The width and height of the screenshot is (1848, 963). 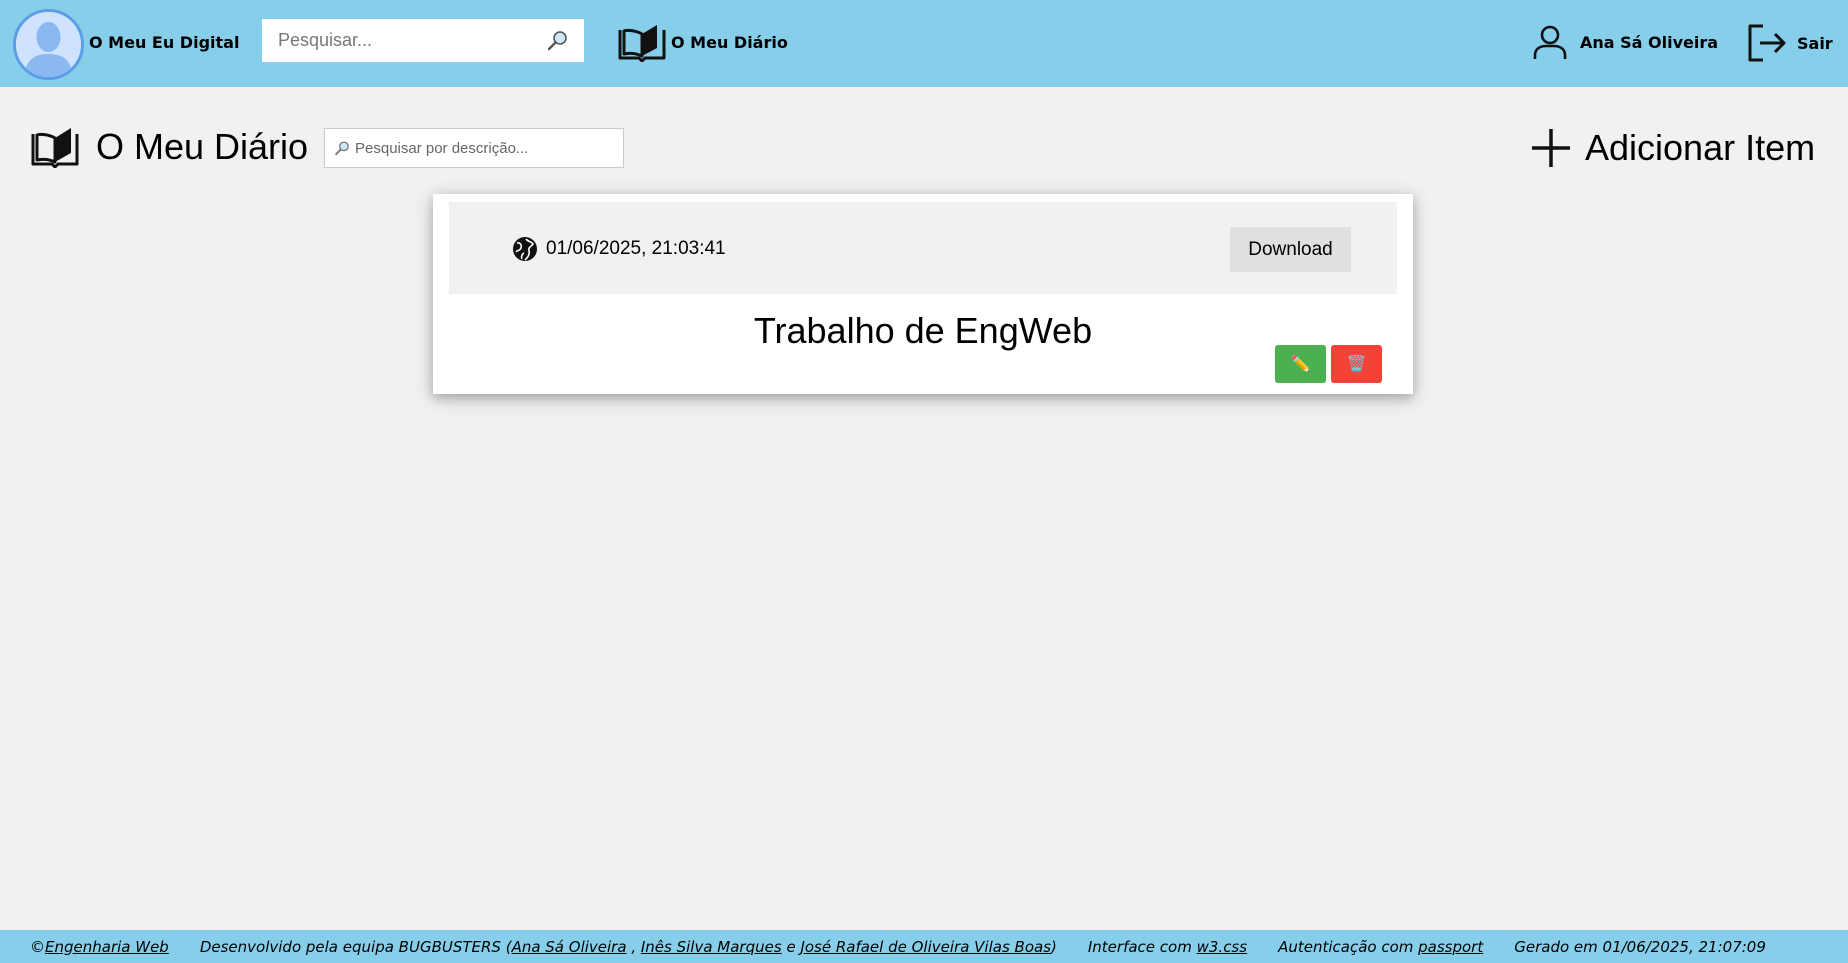 What do you see at coordinates (37, 946) in the screenshot?
I see `copyright-symbol: ©` at bounding box center [37, 946].